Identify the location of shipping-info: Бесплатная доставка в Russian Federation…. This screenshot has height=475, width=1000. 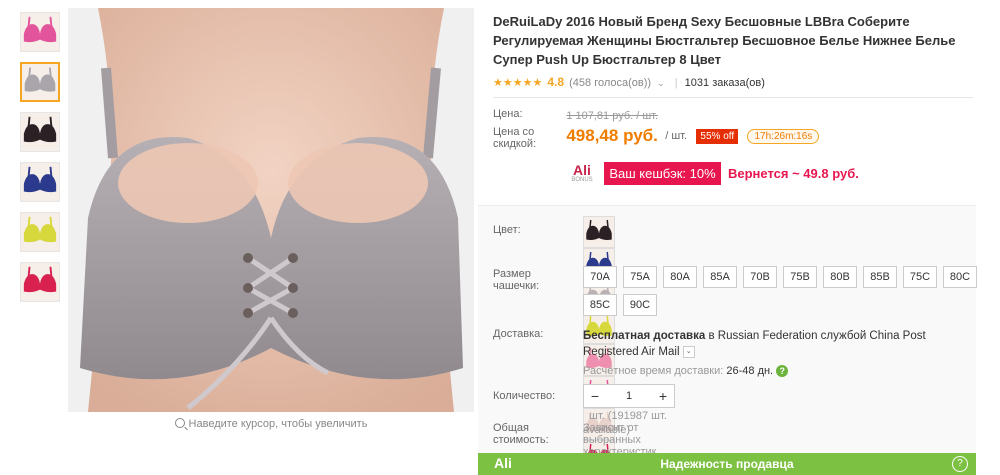
(783, 353).